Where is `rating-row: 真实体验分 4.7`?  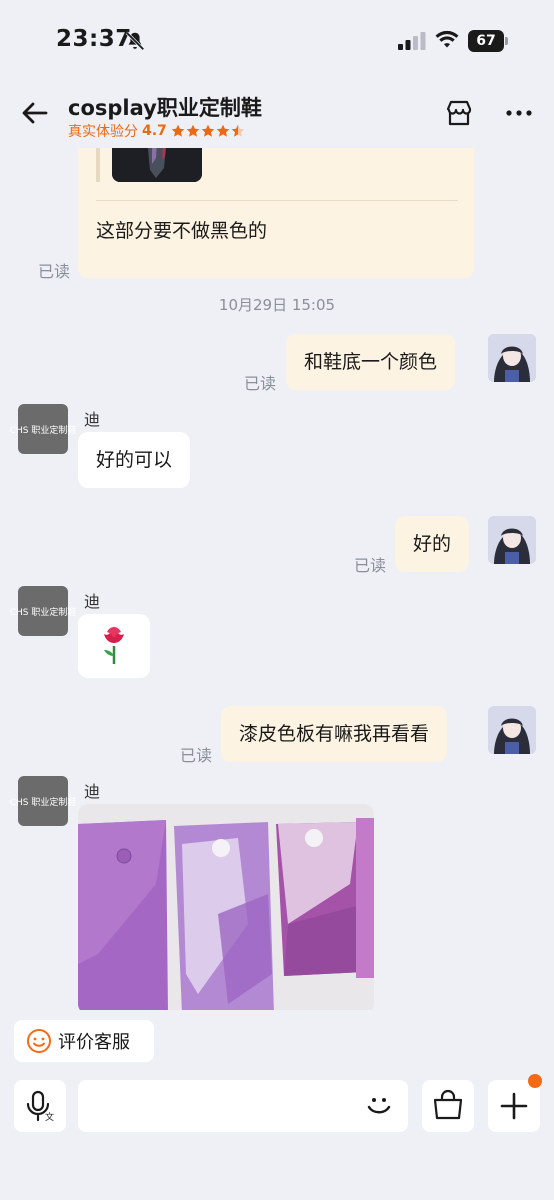
rating-row: 真实体验分 4.7 is located at coordinates (157, 131).